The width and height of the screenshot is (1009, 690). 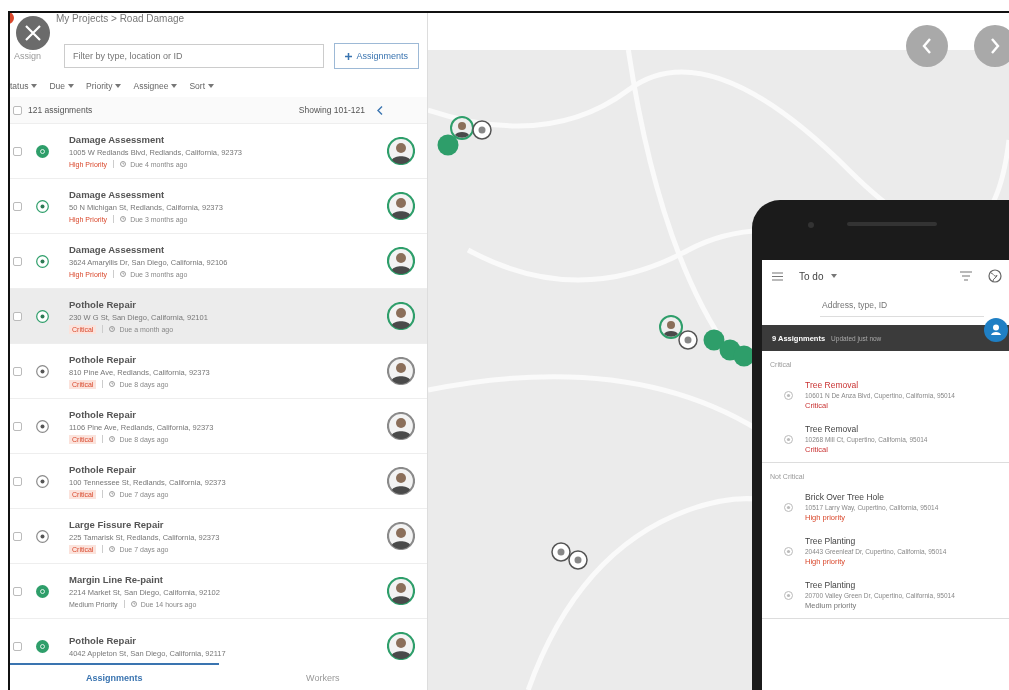 I want to click on filter-dropdown: Sort, so click(x=202, y=86).